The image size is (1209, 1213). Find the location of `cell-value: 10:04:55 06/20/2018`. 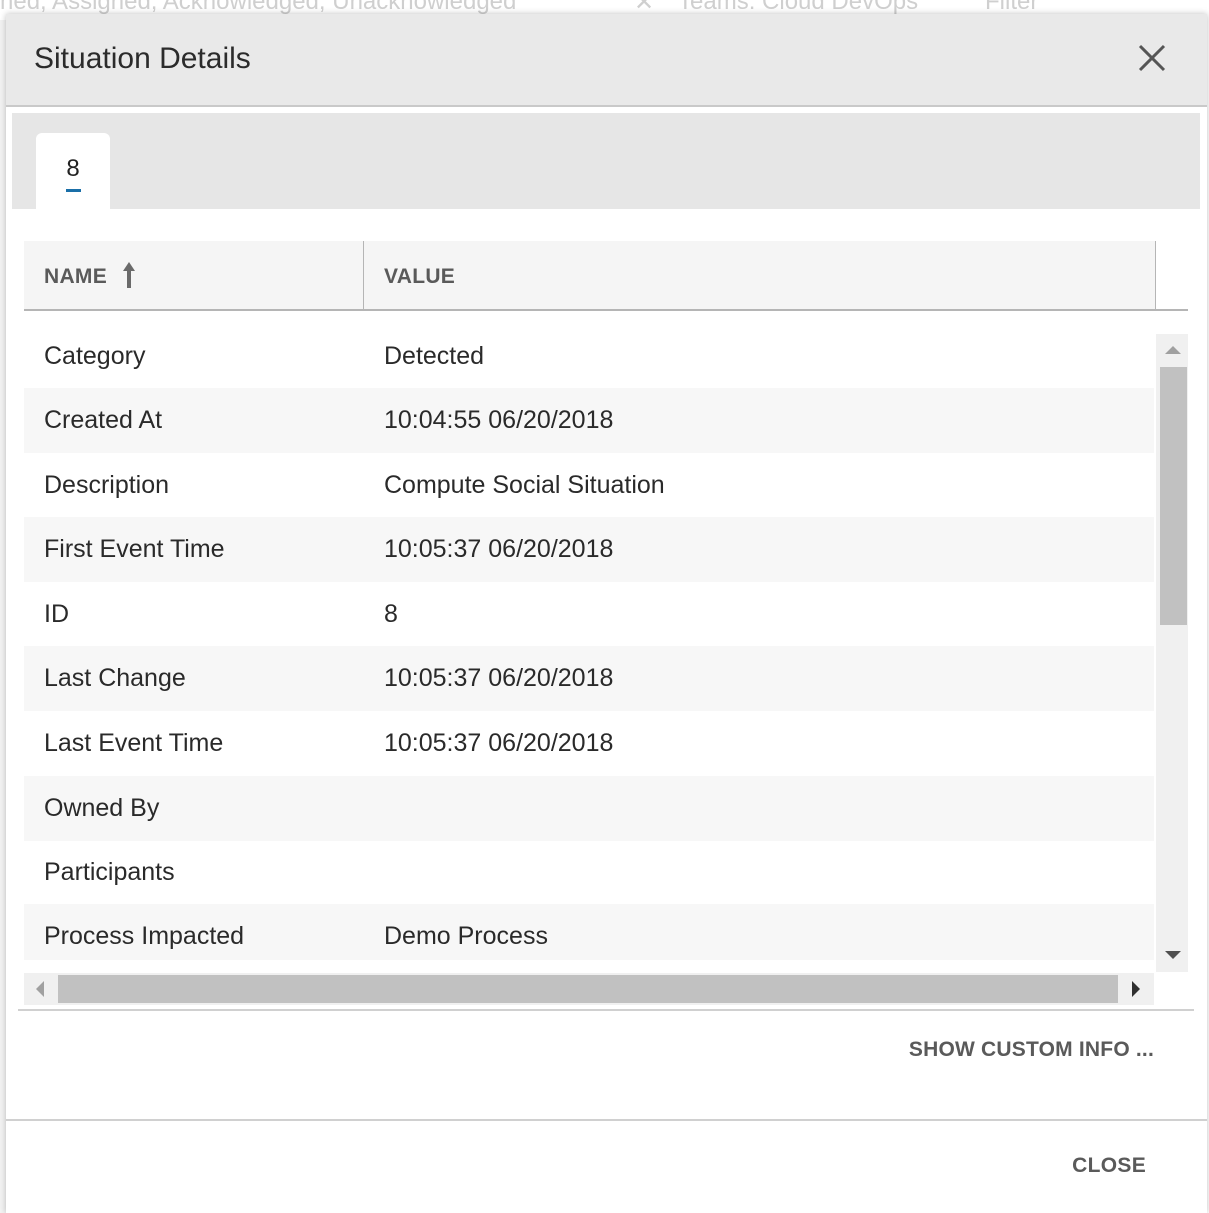

cell-value: 10:04:55 06/20/2018 is located at coordinates (499, 420).